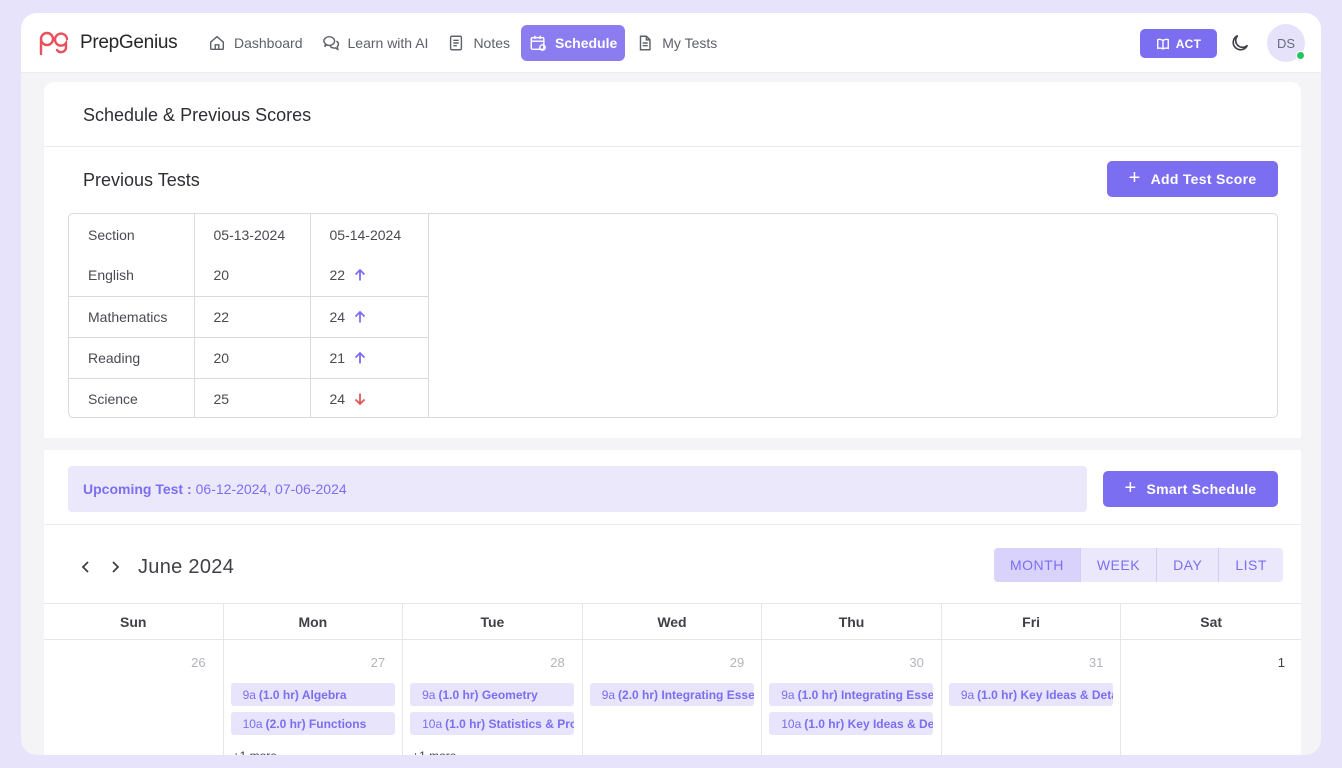 The image size is (1342, 768). Describe the element at coordinates (198, 662) in the screenshot. I see `day-number: 26` at that location.